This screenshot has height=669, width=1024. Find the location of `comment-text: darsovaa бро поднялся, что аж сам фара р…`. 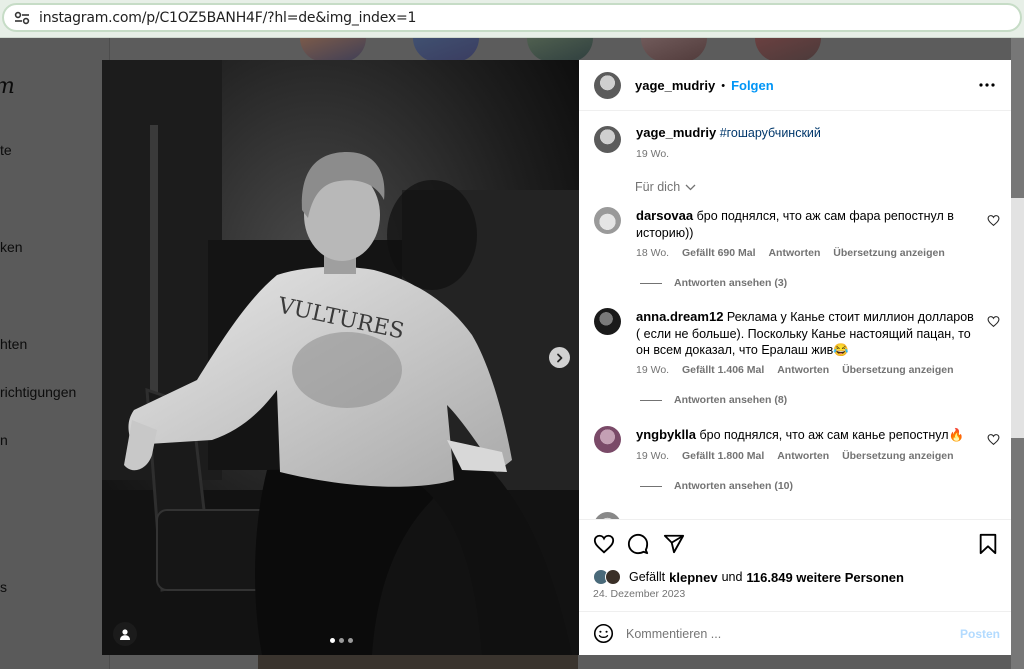

comment-text: darsovaa бро поднялся, что аж сам фара р… is located at coordinates (806, 224).